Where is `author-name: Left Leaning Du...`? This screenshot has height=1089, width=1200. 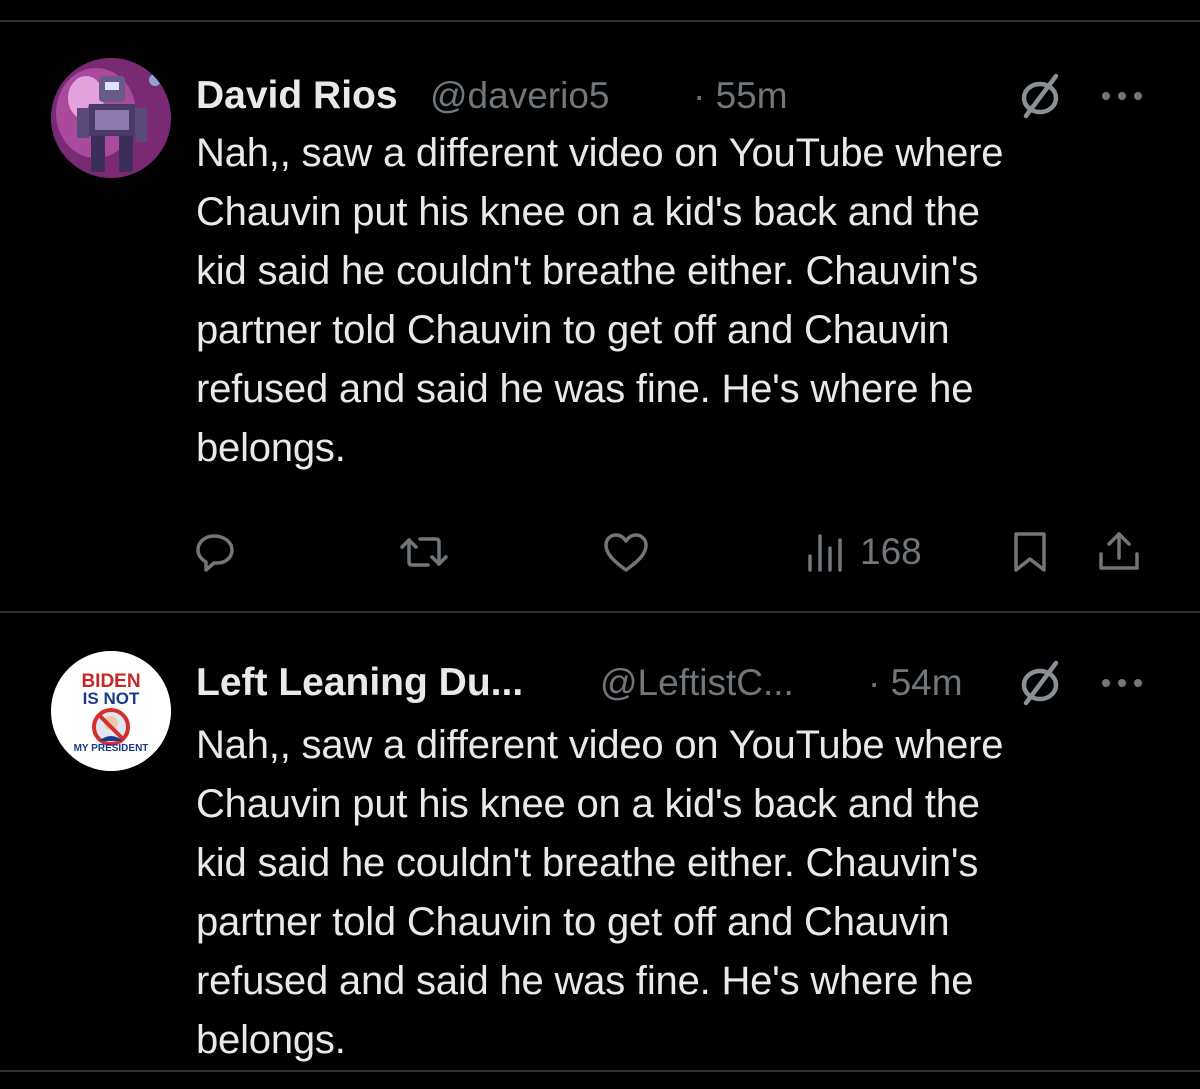 author-name: Left Leaning Du... is located at coordinates (359, 683).